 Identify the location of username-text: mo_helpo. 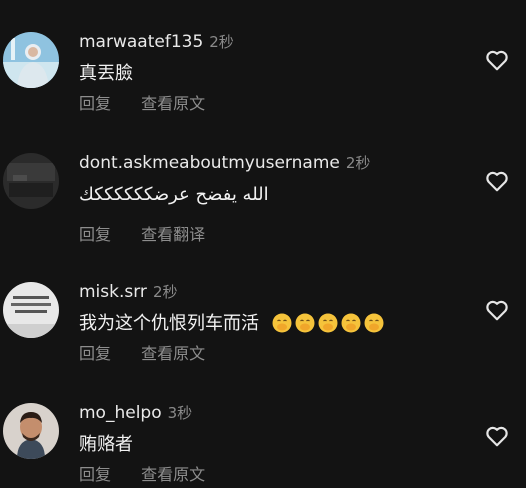
(120, 413).